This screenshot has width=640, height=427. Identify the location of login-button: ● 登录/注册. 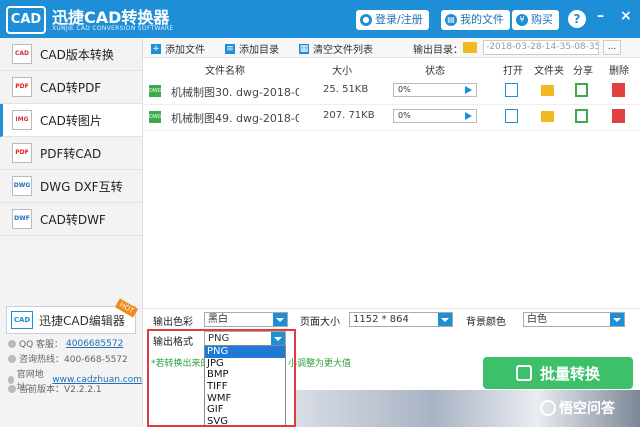
(392, 20).